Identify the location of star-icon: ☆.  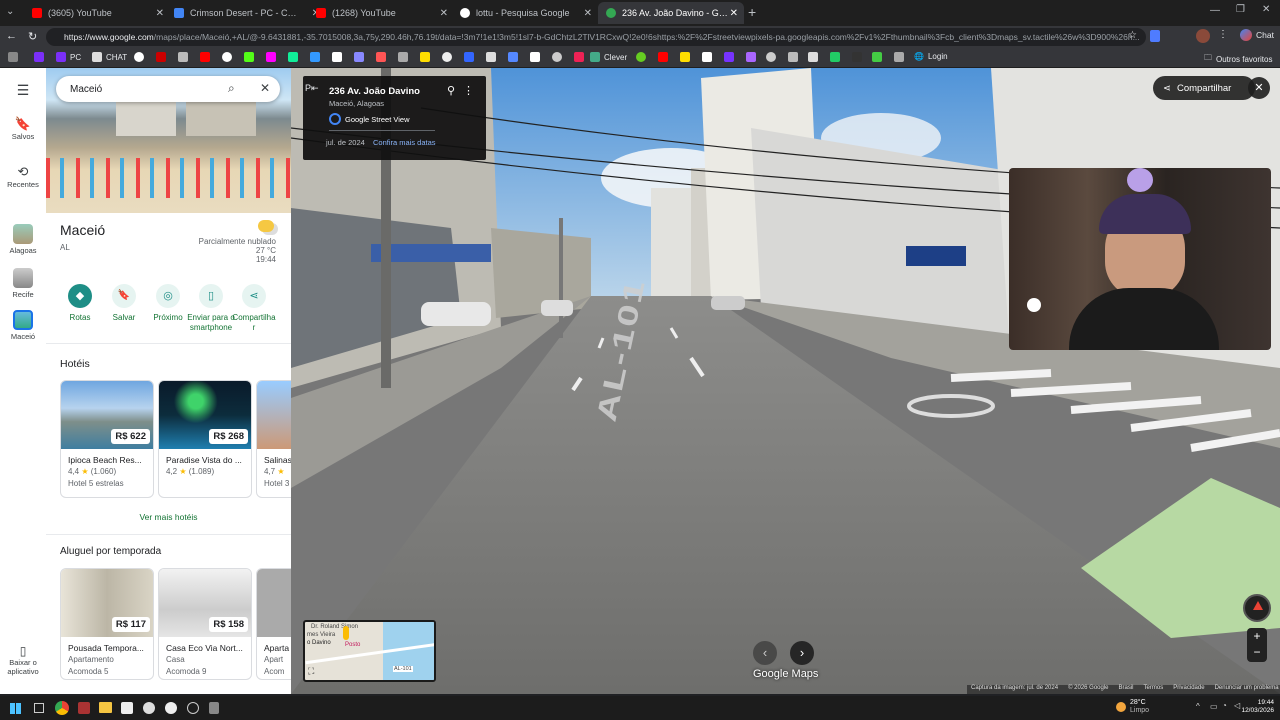
(1132, 35).